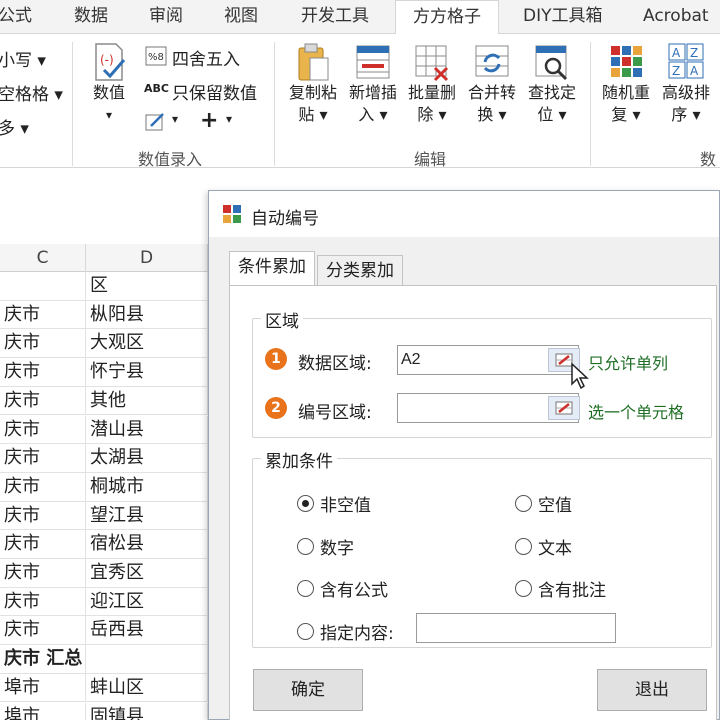 The width and height of the screenshot is (720, 720). I want to click on edit-dropdown-icon: ▾, so click(175, 119).